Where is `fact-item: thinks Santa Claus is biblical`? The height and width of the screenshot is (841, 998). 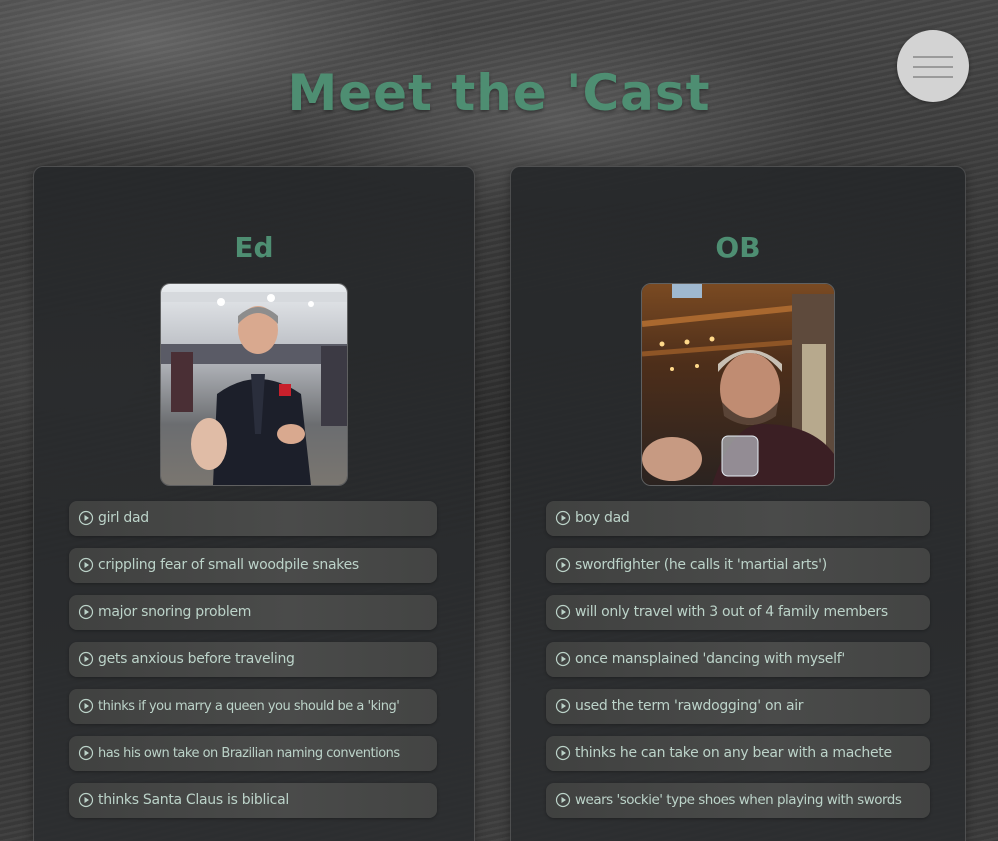
fact-item: thinks Santa Claus is biblical is located at coordinates (253, 800).